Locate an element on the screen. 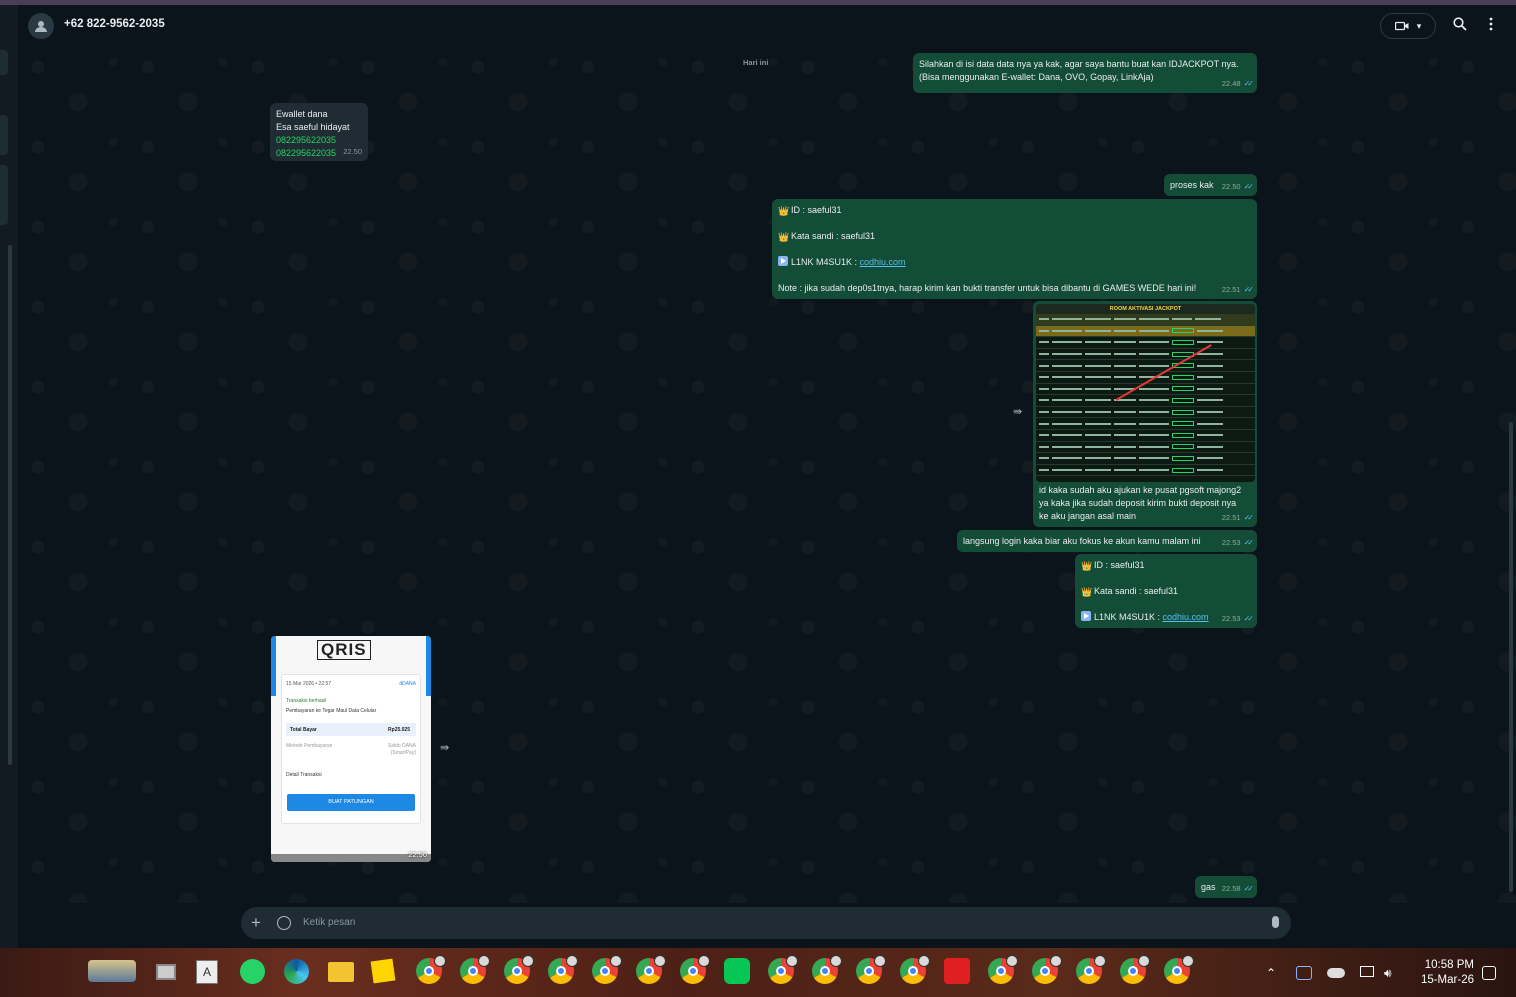 The height and width of the screenshot is (997, 1516). receipt-status: Transaksi berhasil is located at coordinates (306, 701).